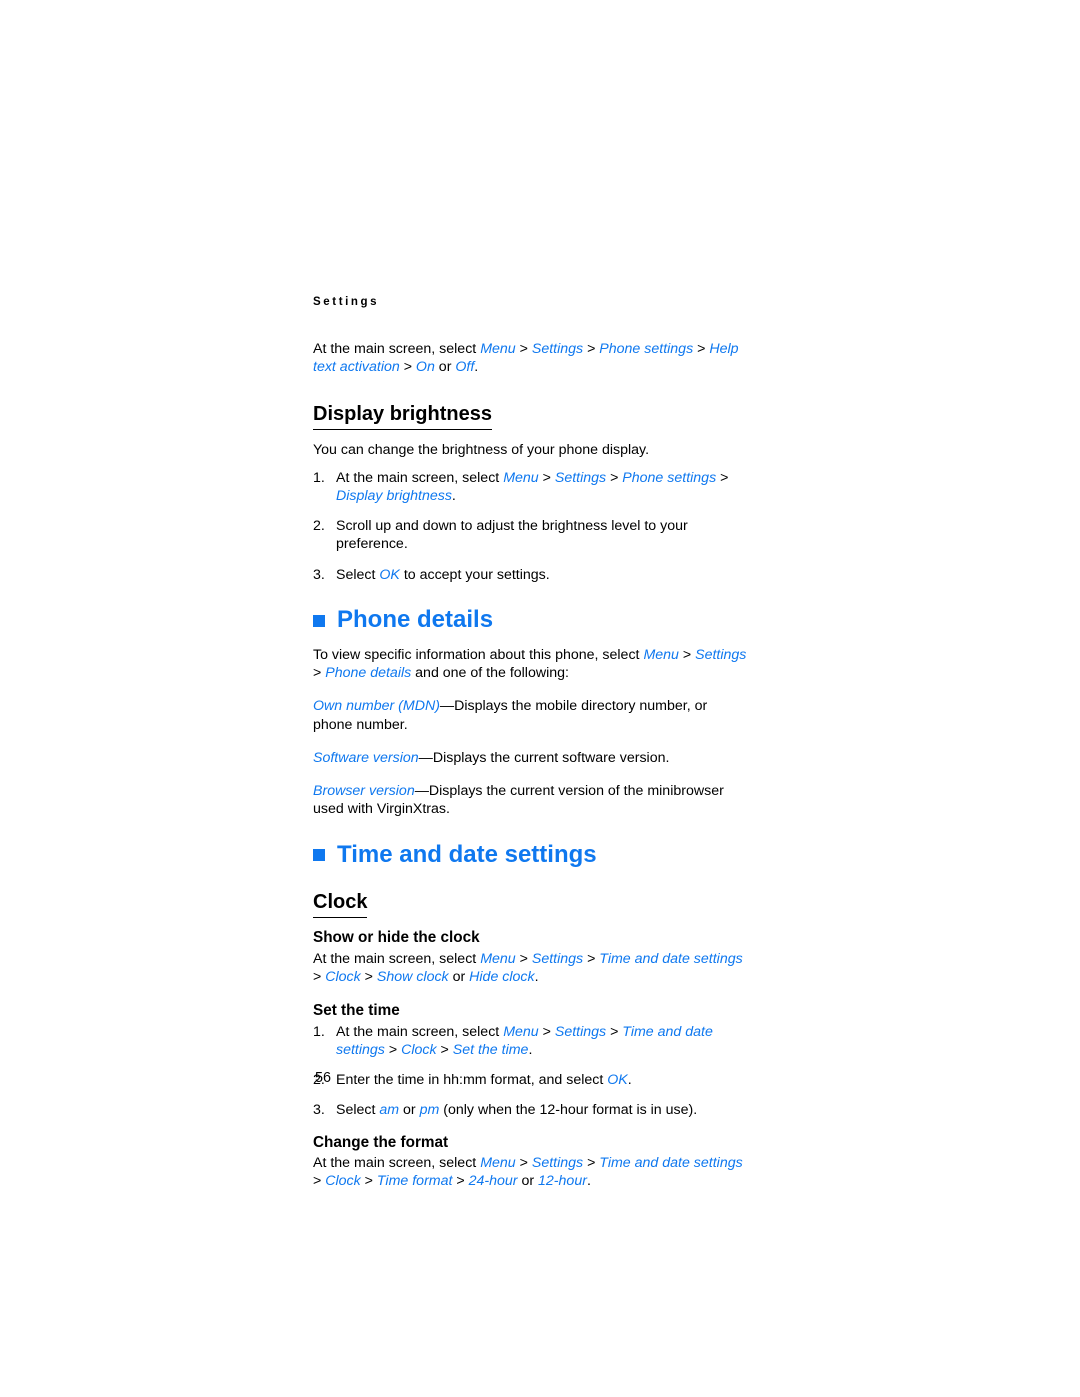  What do you see at coordinates (465, 366) in the screenshot?
I see `intro-option-off: Off` at bounding box center [465, 366].